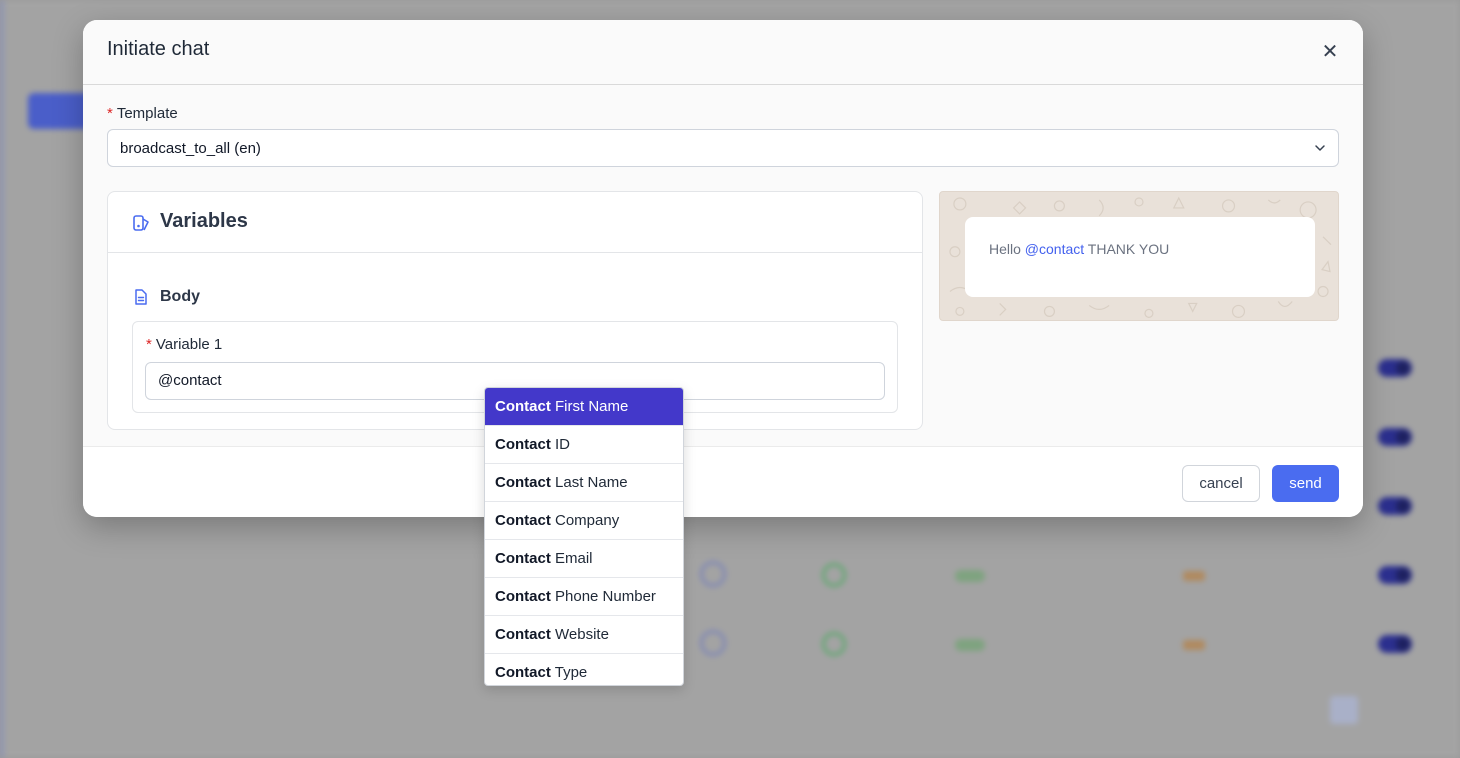 The image size is (1460, 758). What do you see at coordinates (723, 52) in the screenshot?
I see `modal-header: Initiate chat ✕` at bounding box center [723, 52].